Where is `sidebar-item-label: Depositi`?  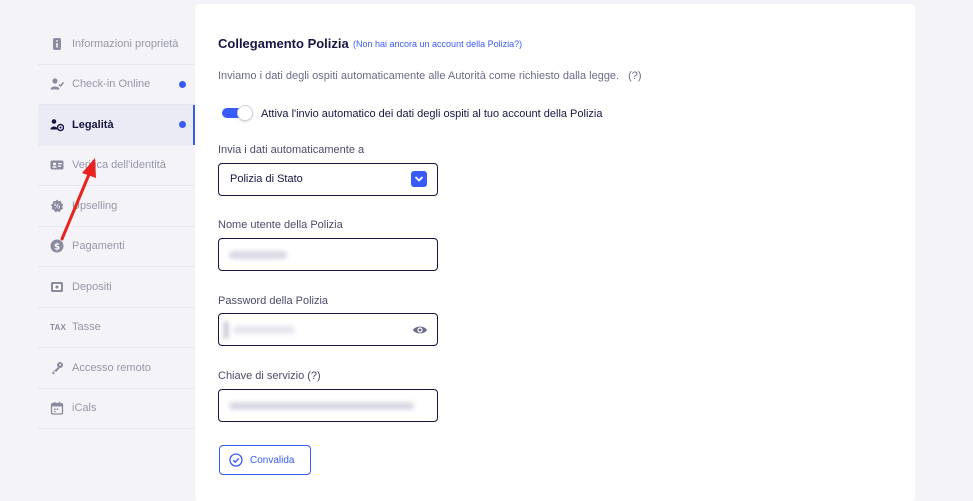
sidebar-item-label: Depositi is located at coordinates (92, 286).